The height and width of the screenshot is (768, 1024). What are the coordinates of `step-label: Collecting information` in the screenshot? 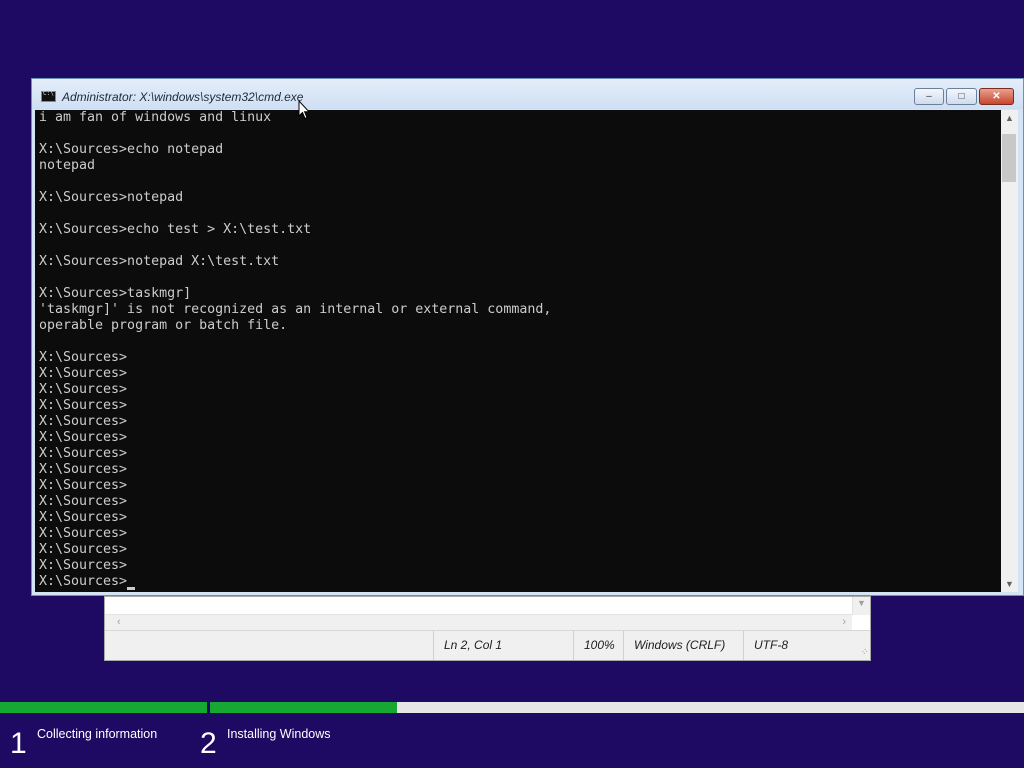 It's located at (97, 734).